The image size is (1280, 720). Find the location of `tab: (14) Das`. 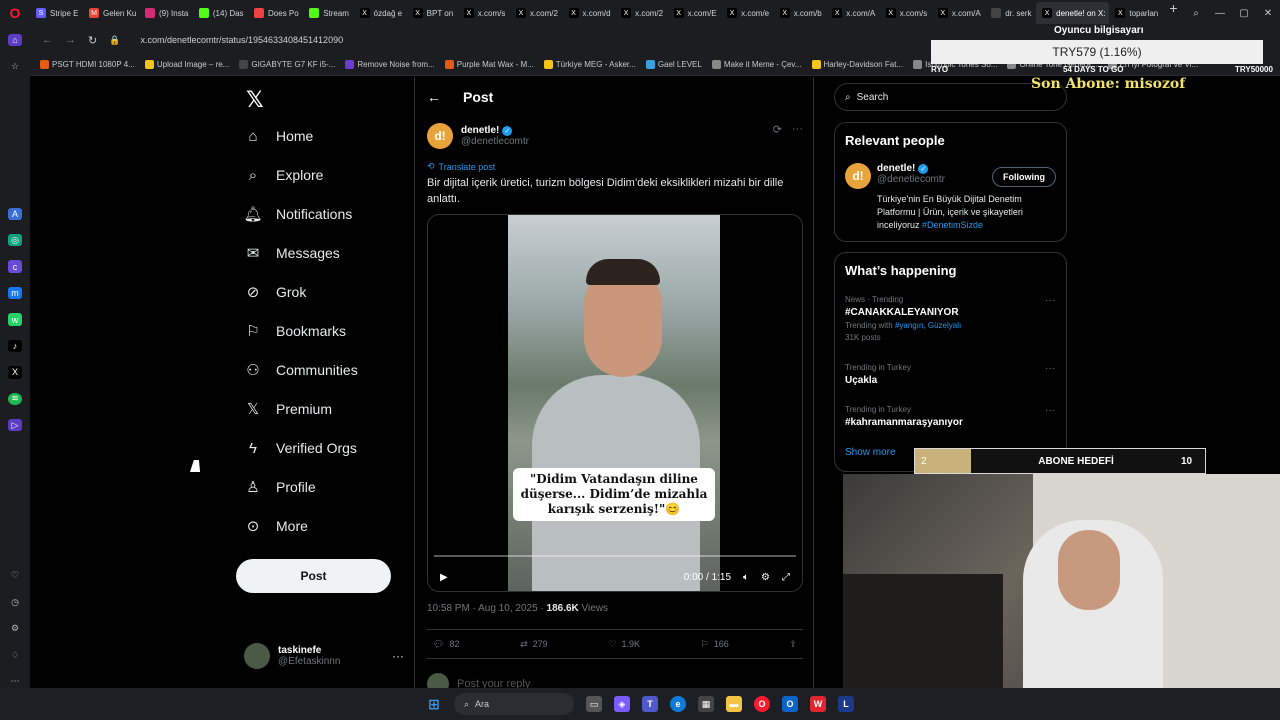

tab: (14) Das is located at coordinates (220, 13).